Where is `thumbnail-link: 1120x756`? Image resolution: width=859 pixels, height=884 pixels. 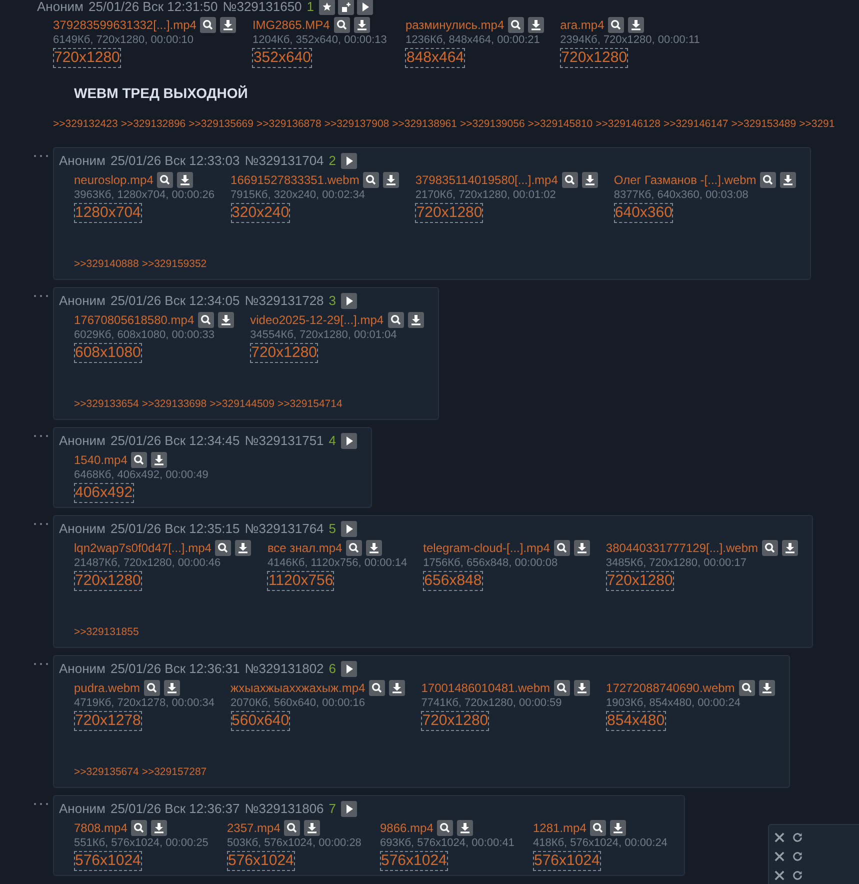 thumbnail-link: 1120x756 is located at coordinates (300, 581).